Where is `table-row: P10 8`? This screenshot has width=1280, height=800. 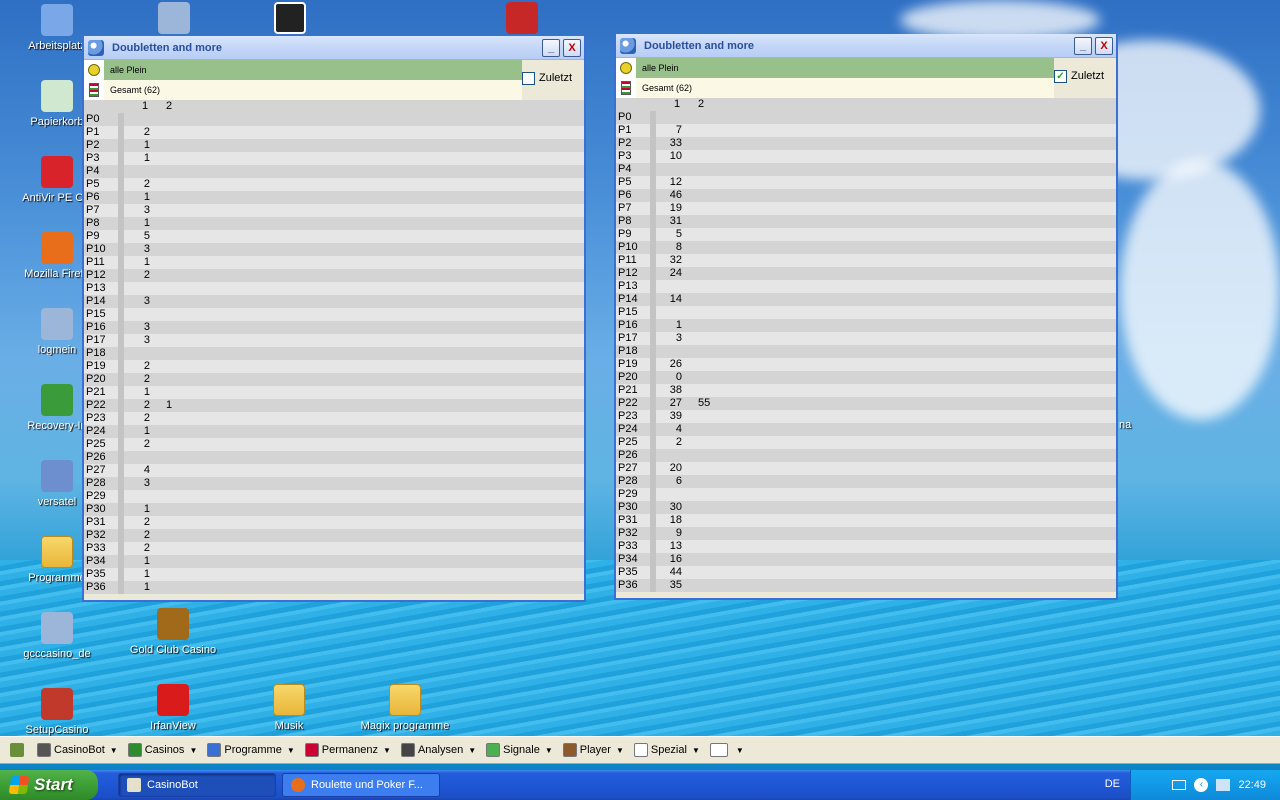
table-row: P10 8 is located at coordinates (866, 247).